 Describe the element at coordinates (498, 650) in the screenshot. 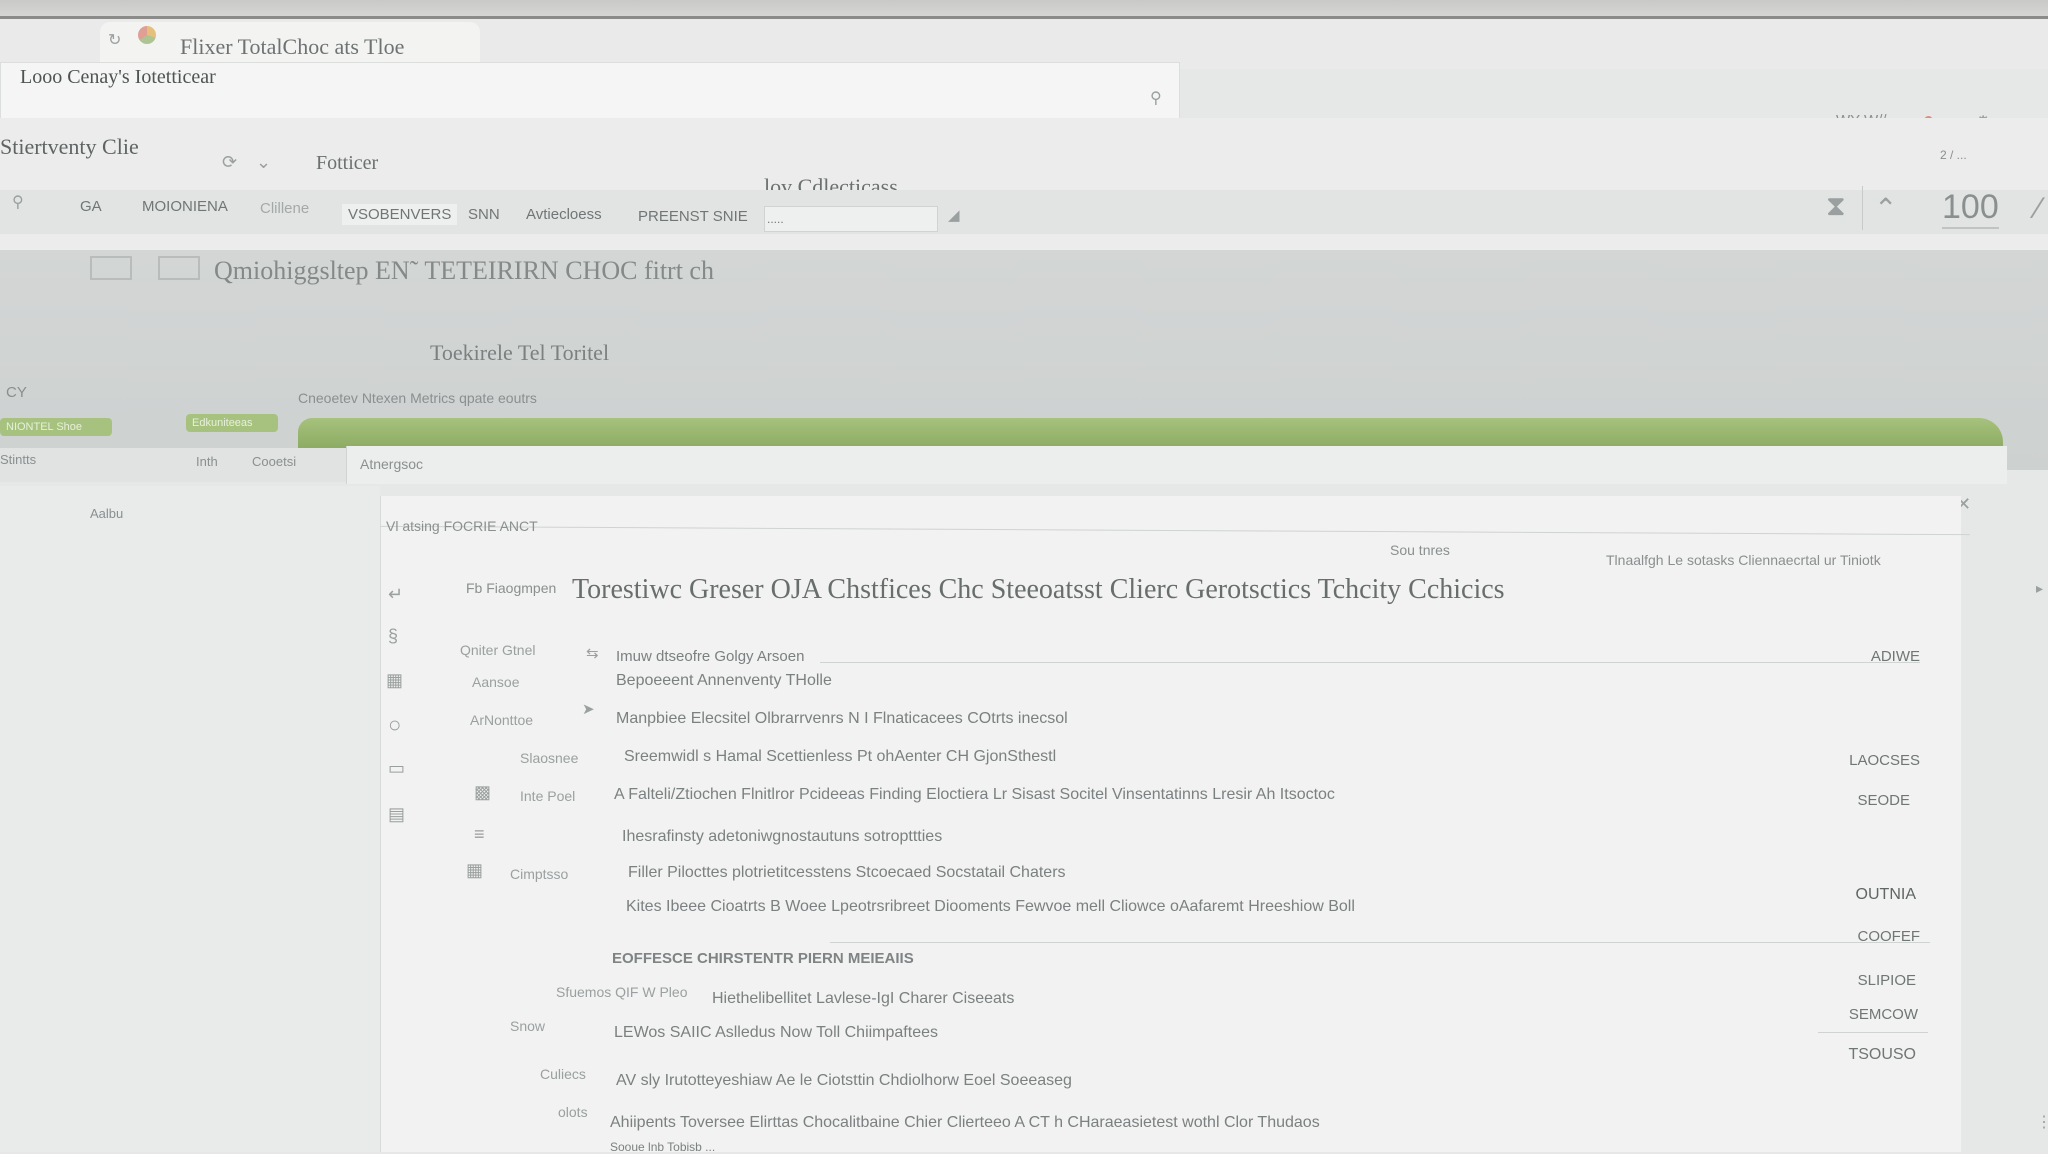

I see `row-label: Qniter Gtnel` at that location.